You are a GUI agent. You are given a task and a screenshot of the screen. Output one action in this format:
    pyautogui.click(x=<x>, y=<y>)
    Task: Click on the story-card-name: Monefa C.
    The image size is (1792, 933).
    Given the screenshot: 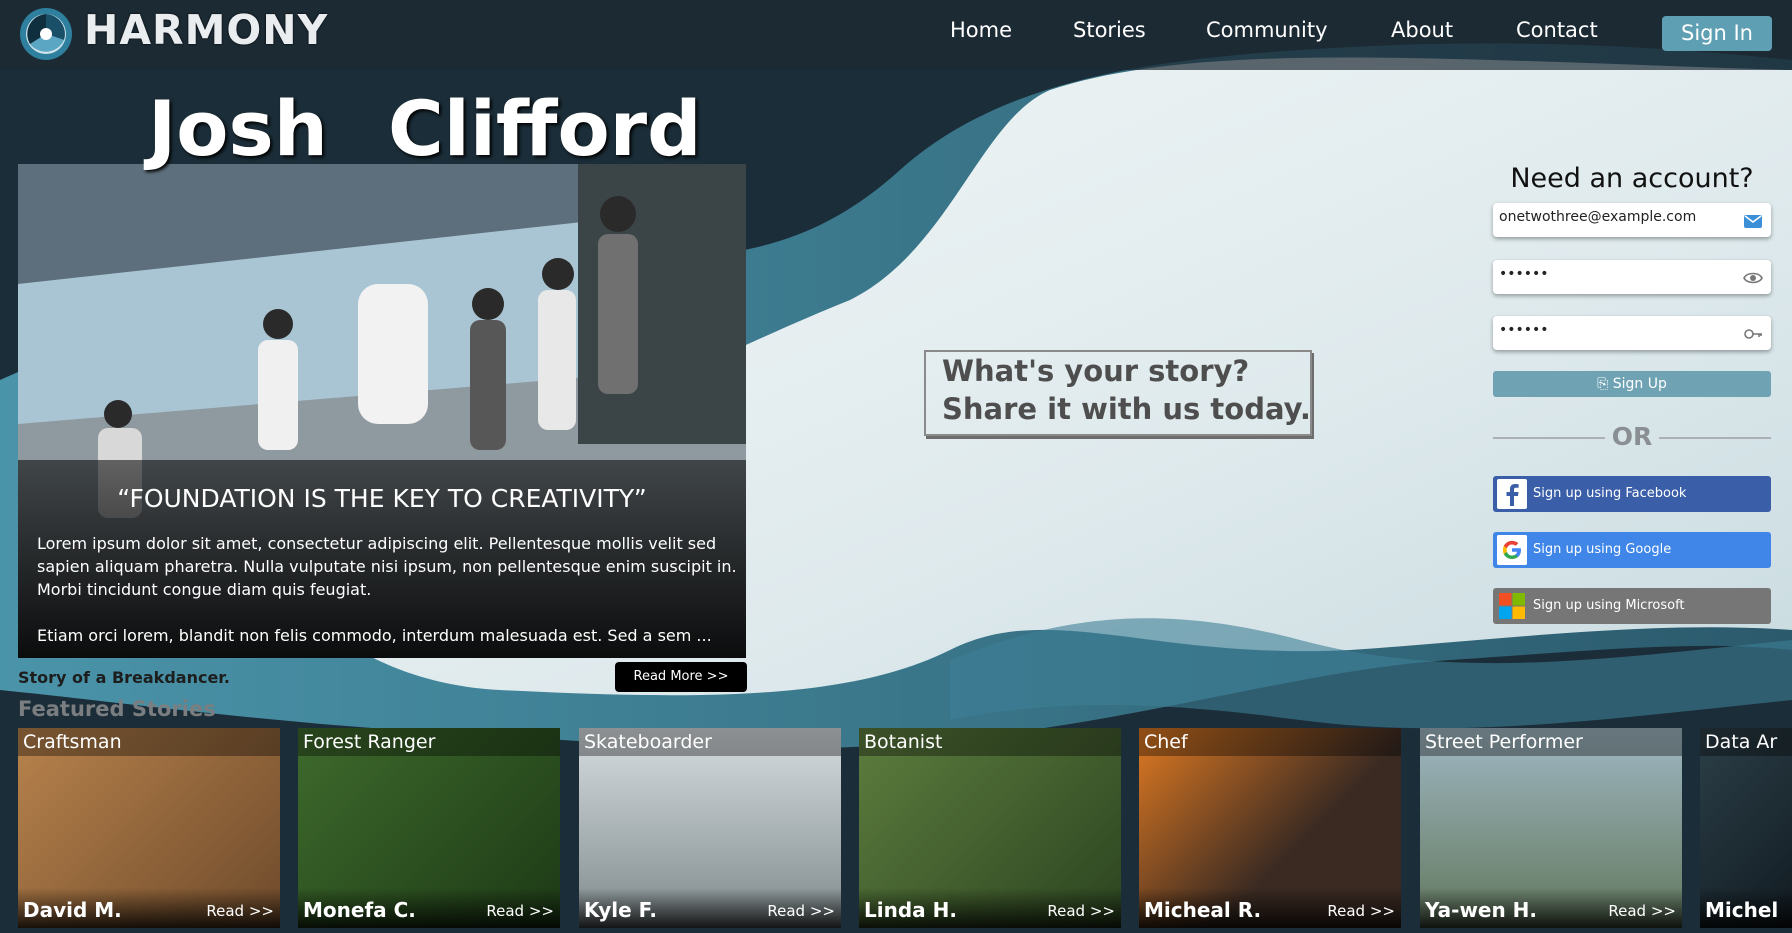 What is the action you would take?
    pyautogui.click(x=359, y=910)
    